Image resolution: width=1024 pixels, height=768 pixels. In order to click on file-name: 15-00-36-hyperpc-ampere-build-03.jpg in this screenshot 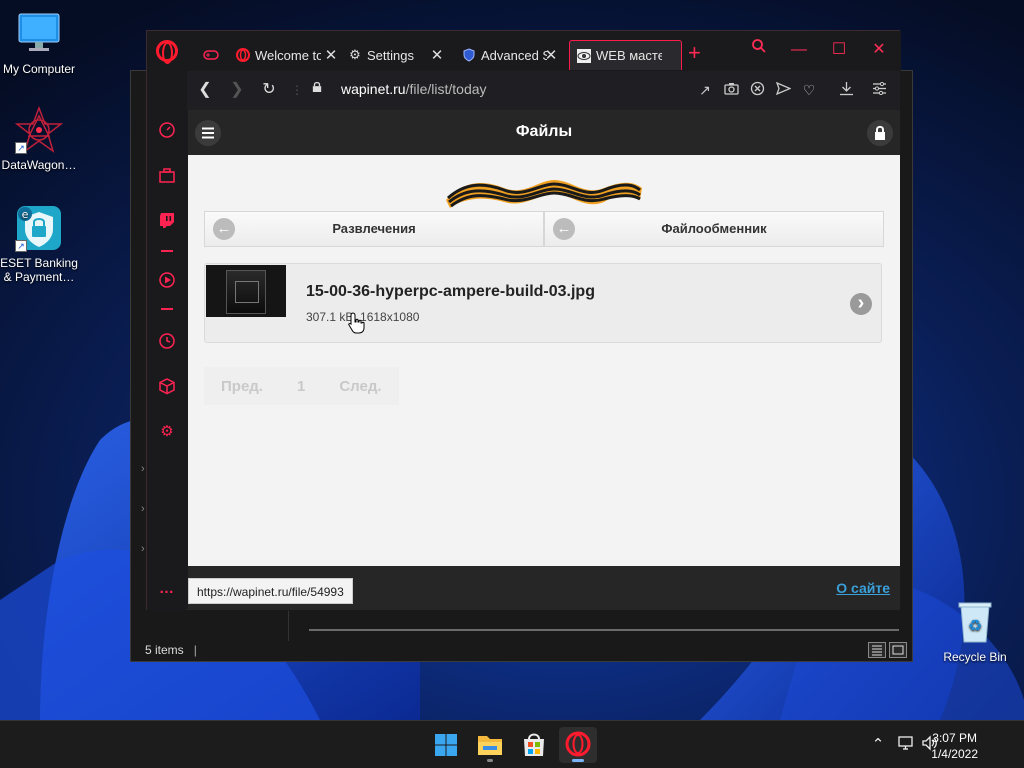, I will do `click(450, 291)`.